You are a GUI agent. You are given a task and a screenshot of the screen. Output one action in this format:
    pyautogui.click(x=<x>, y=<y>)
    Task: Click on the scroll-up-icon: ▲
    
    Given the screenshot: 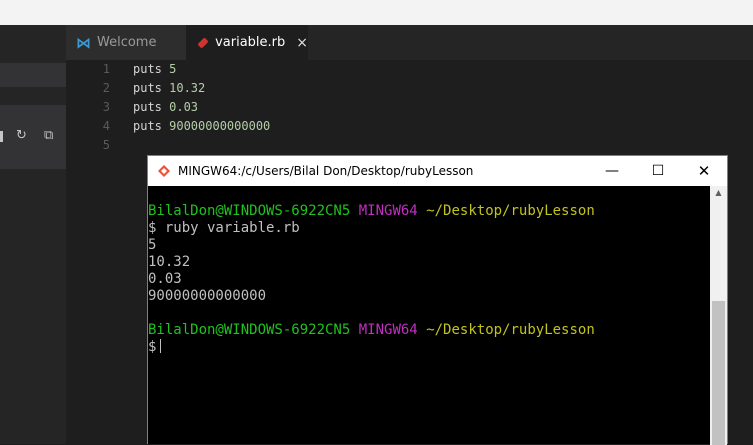 What is the action you would take?
    pyautogui.click(x=718, y=193)
    